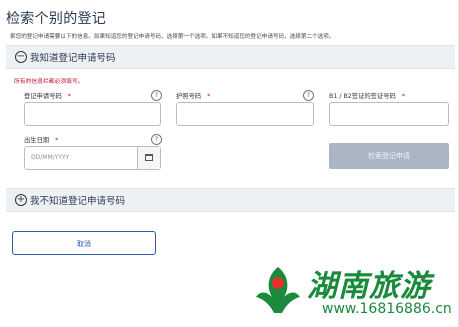  Describe the element at coordinates (43, 96) in the screenshot. I see `application-number-label-text: 登记申请号码` at that location.